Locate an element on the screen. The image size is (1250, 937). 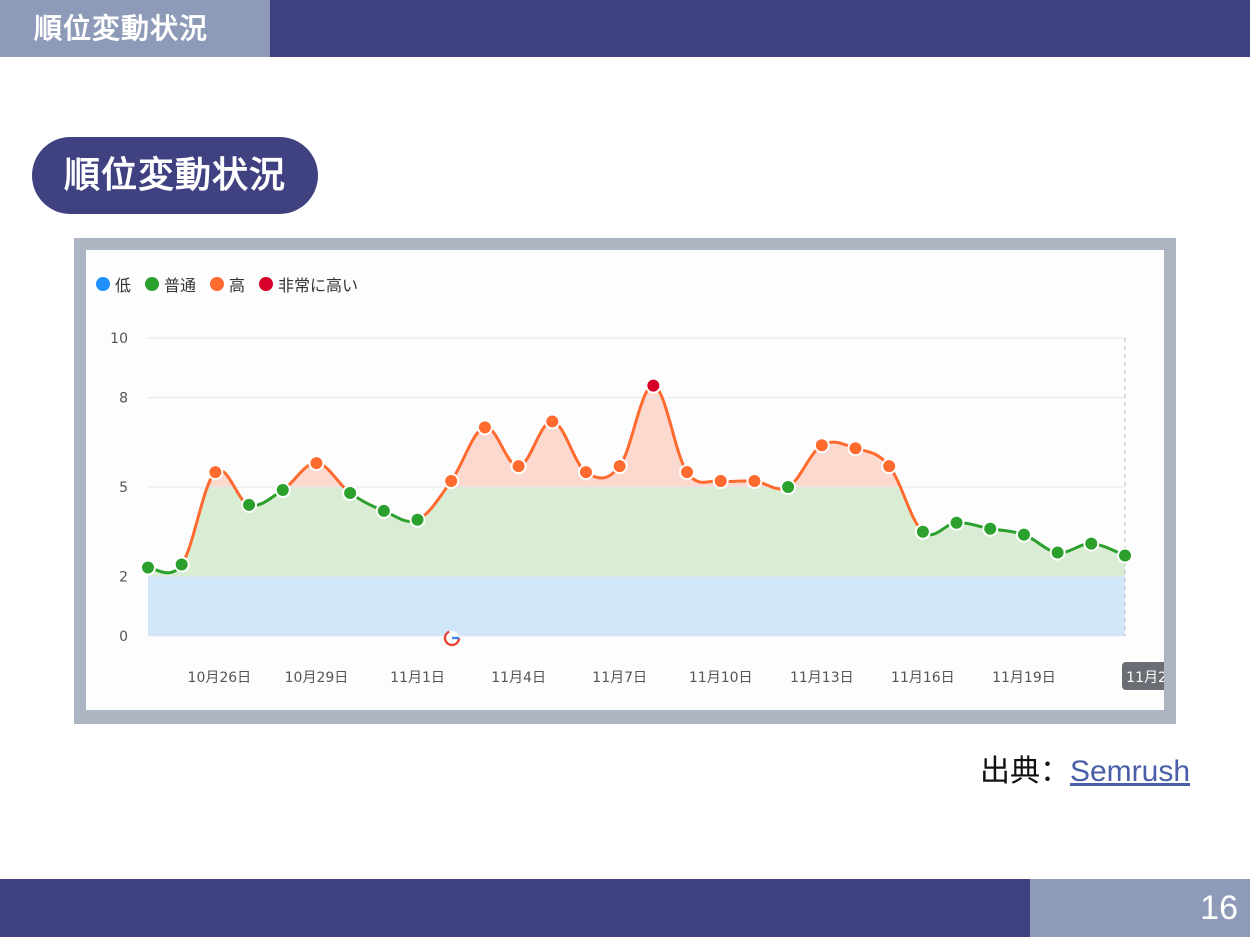
source-citation: 出典：Semrush is located at coordinates (1085, 768).